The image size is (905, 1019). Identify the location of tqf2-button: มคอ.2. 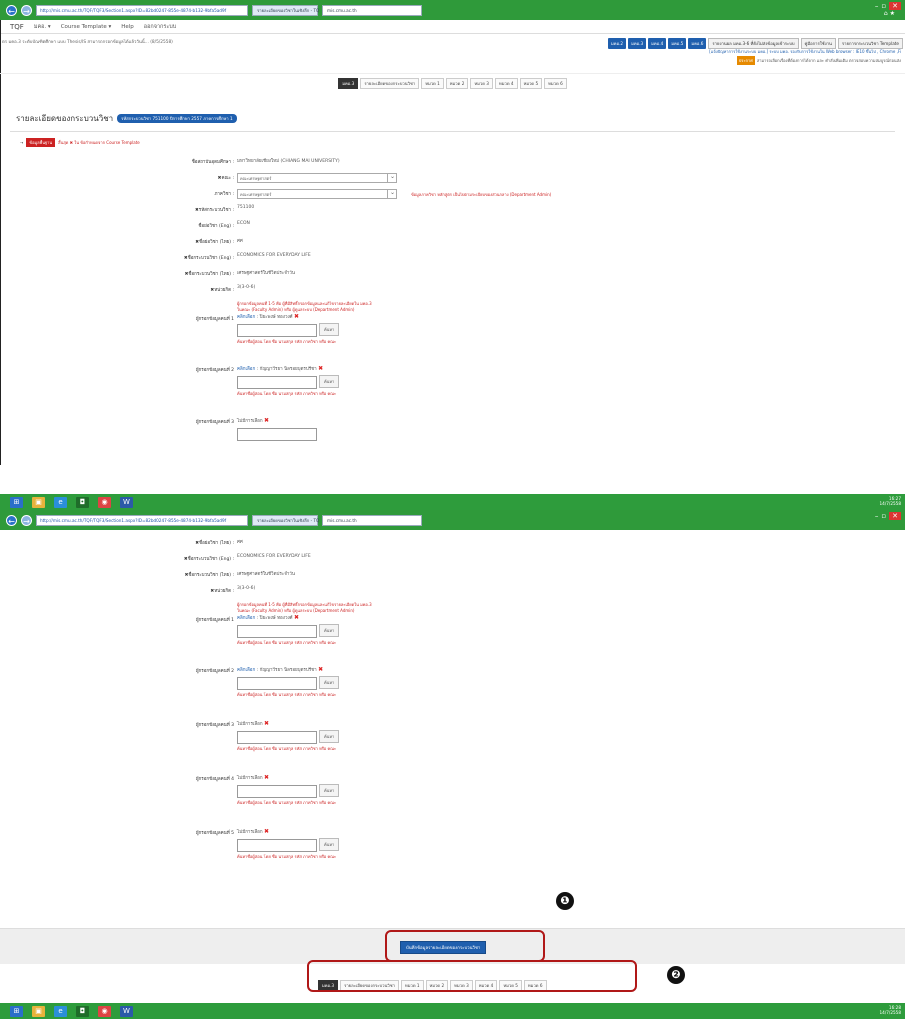
(617, 43).